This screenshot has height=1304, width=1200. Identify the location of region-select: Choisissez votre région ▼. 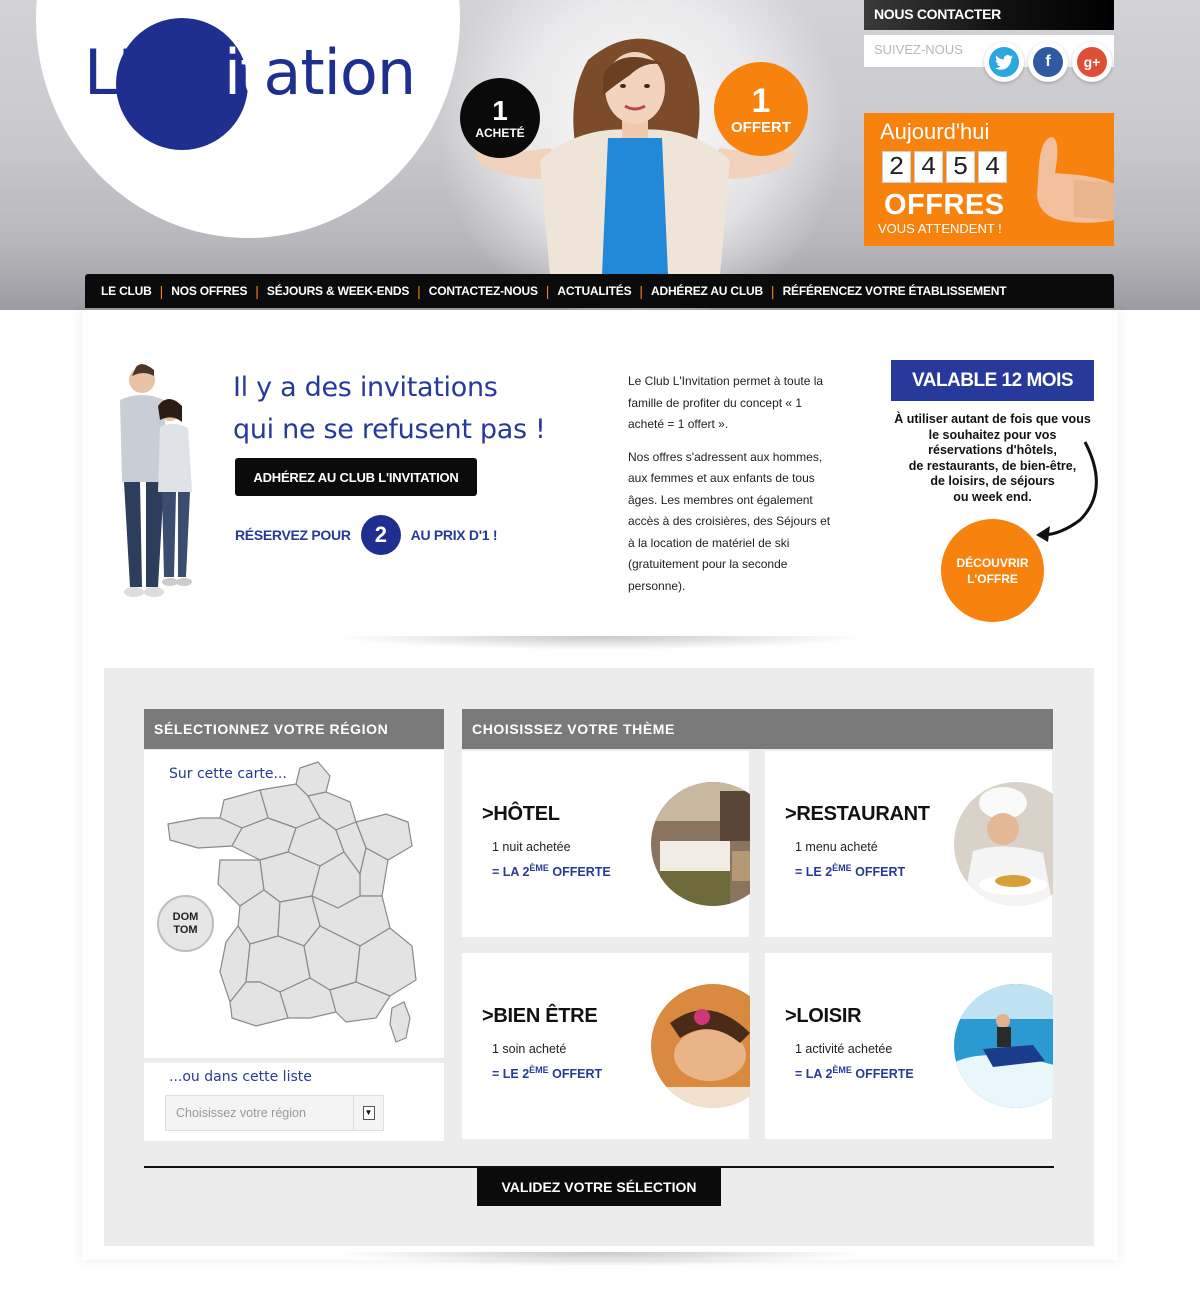
(274, 1113).